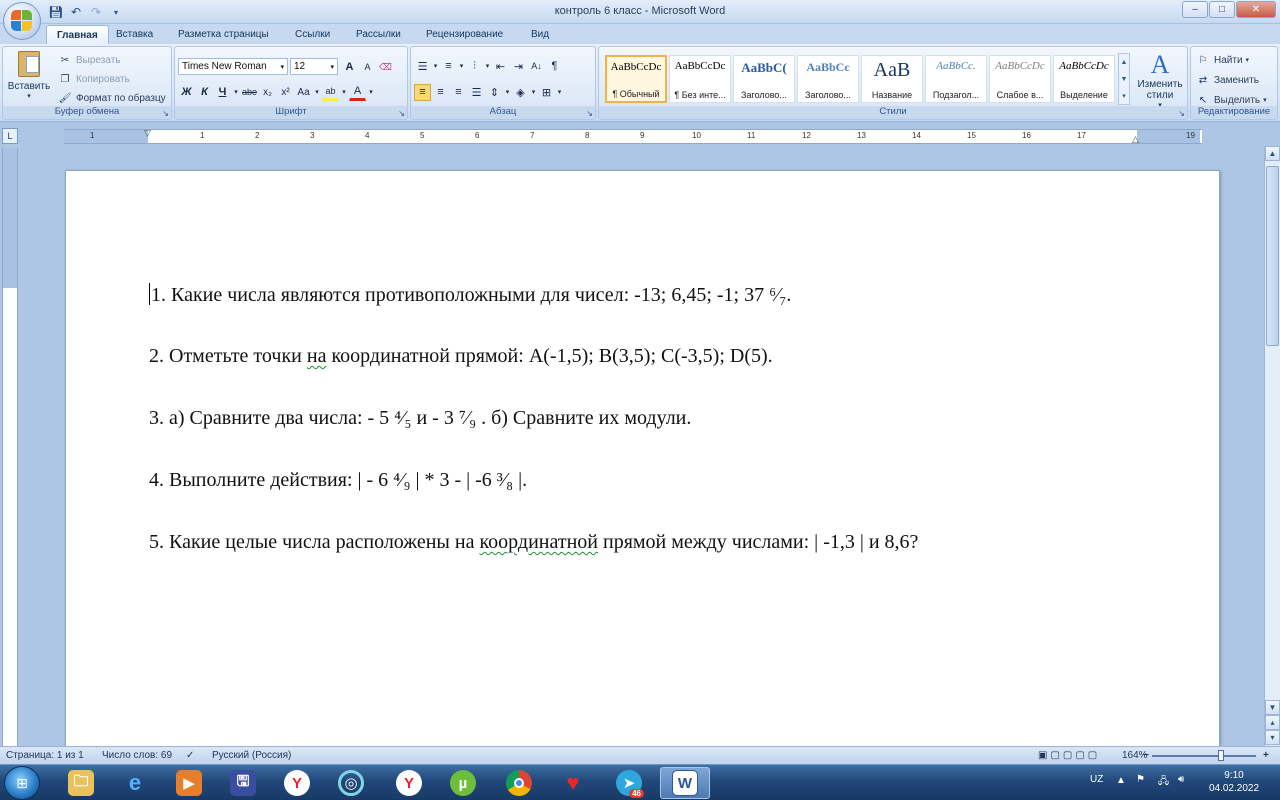 The width and height of the screenshot is (1280, 800). What do you see at coordinates (45, 755) in the screenshot?
I see `page-count: Страница: 1 из 1` at bounding box center [45, 755].